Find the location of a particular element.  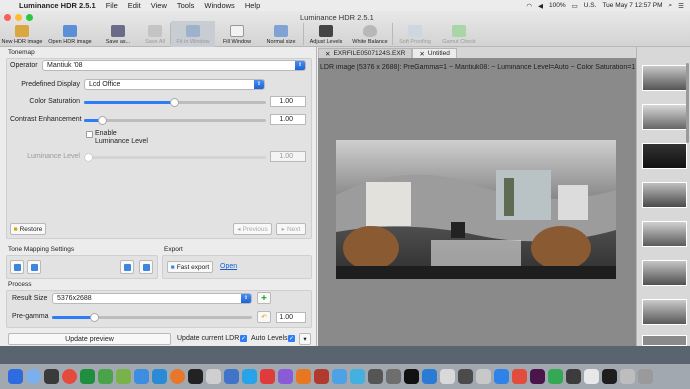

settings-icon is located at coordinates (393, 376).